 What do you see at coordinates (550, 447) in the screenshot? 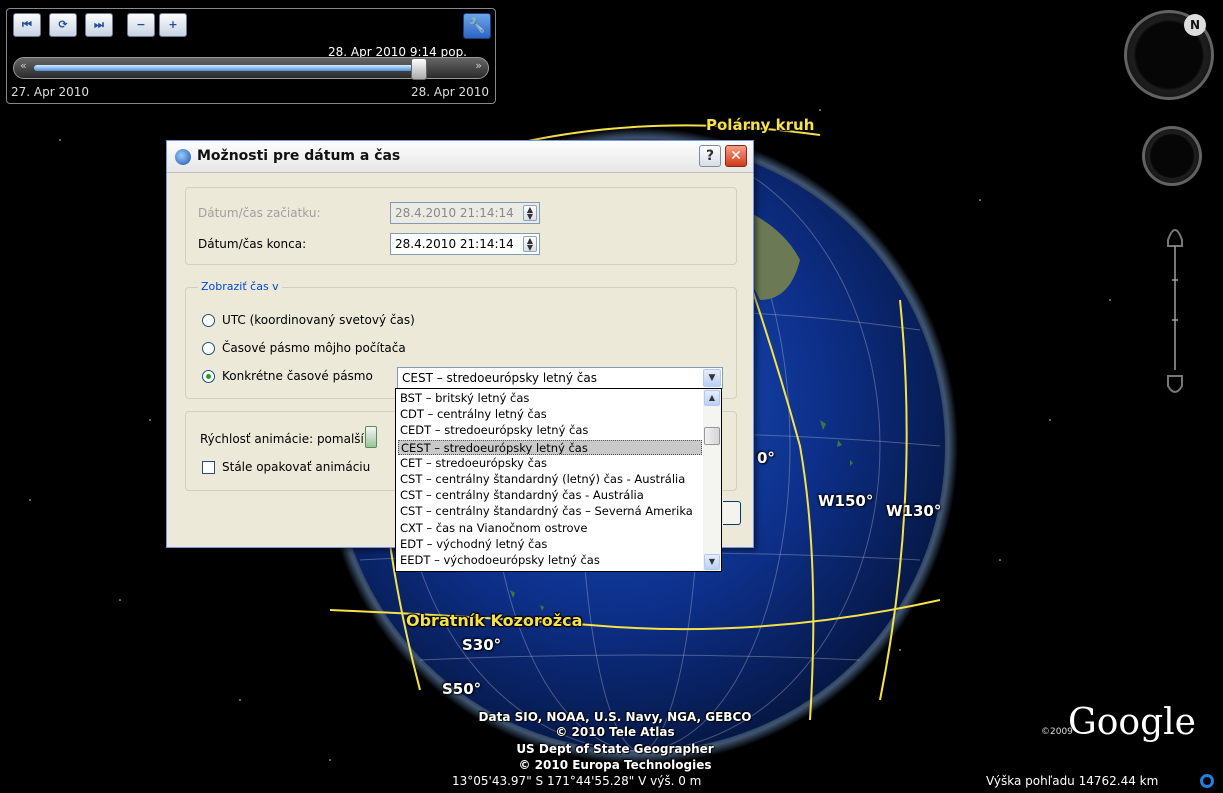
I see `timezone-option: CEST – stredoeurópsky letný čas` at bounding box center [550, 447].